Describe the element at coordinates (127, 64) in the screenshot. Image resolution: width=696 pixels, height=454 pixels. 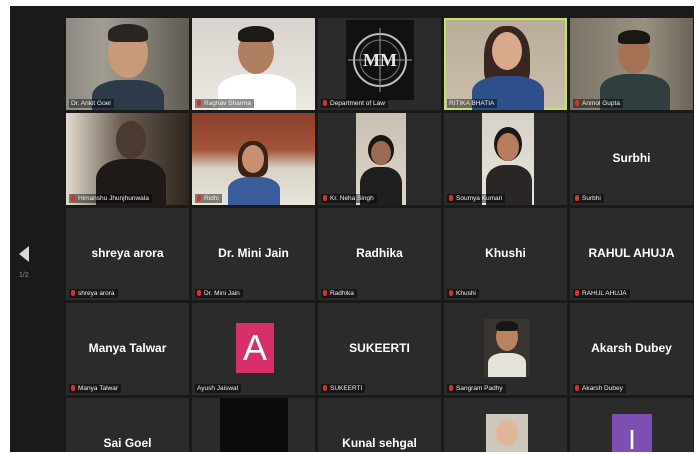
I see `participant-tile-ankit-goel: Dr. Ankit Goel` at that location.